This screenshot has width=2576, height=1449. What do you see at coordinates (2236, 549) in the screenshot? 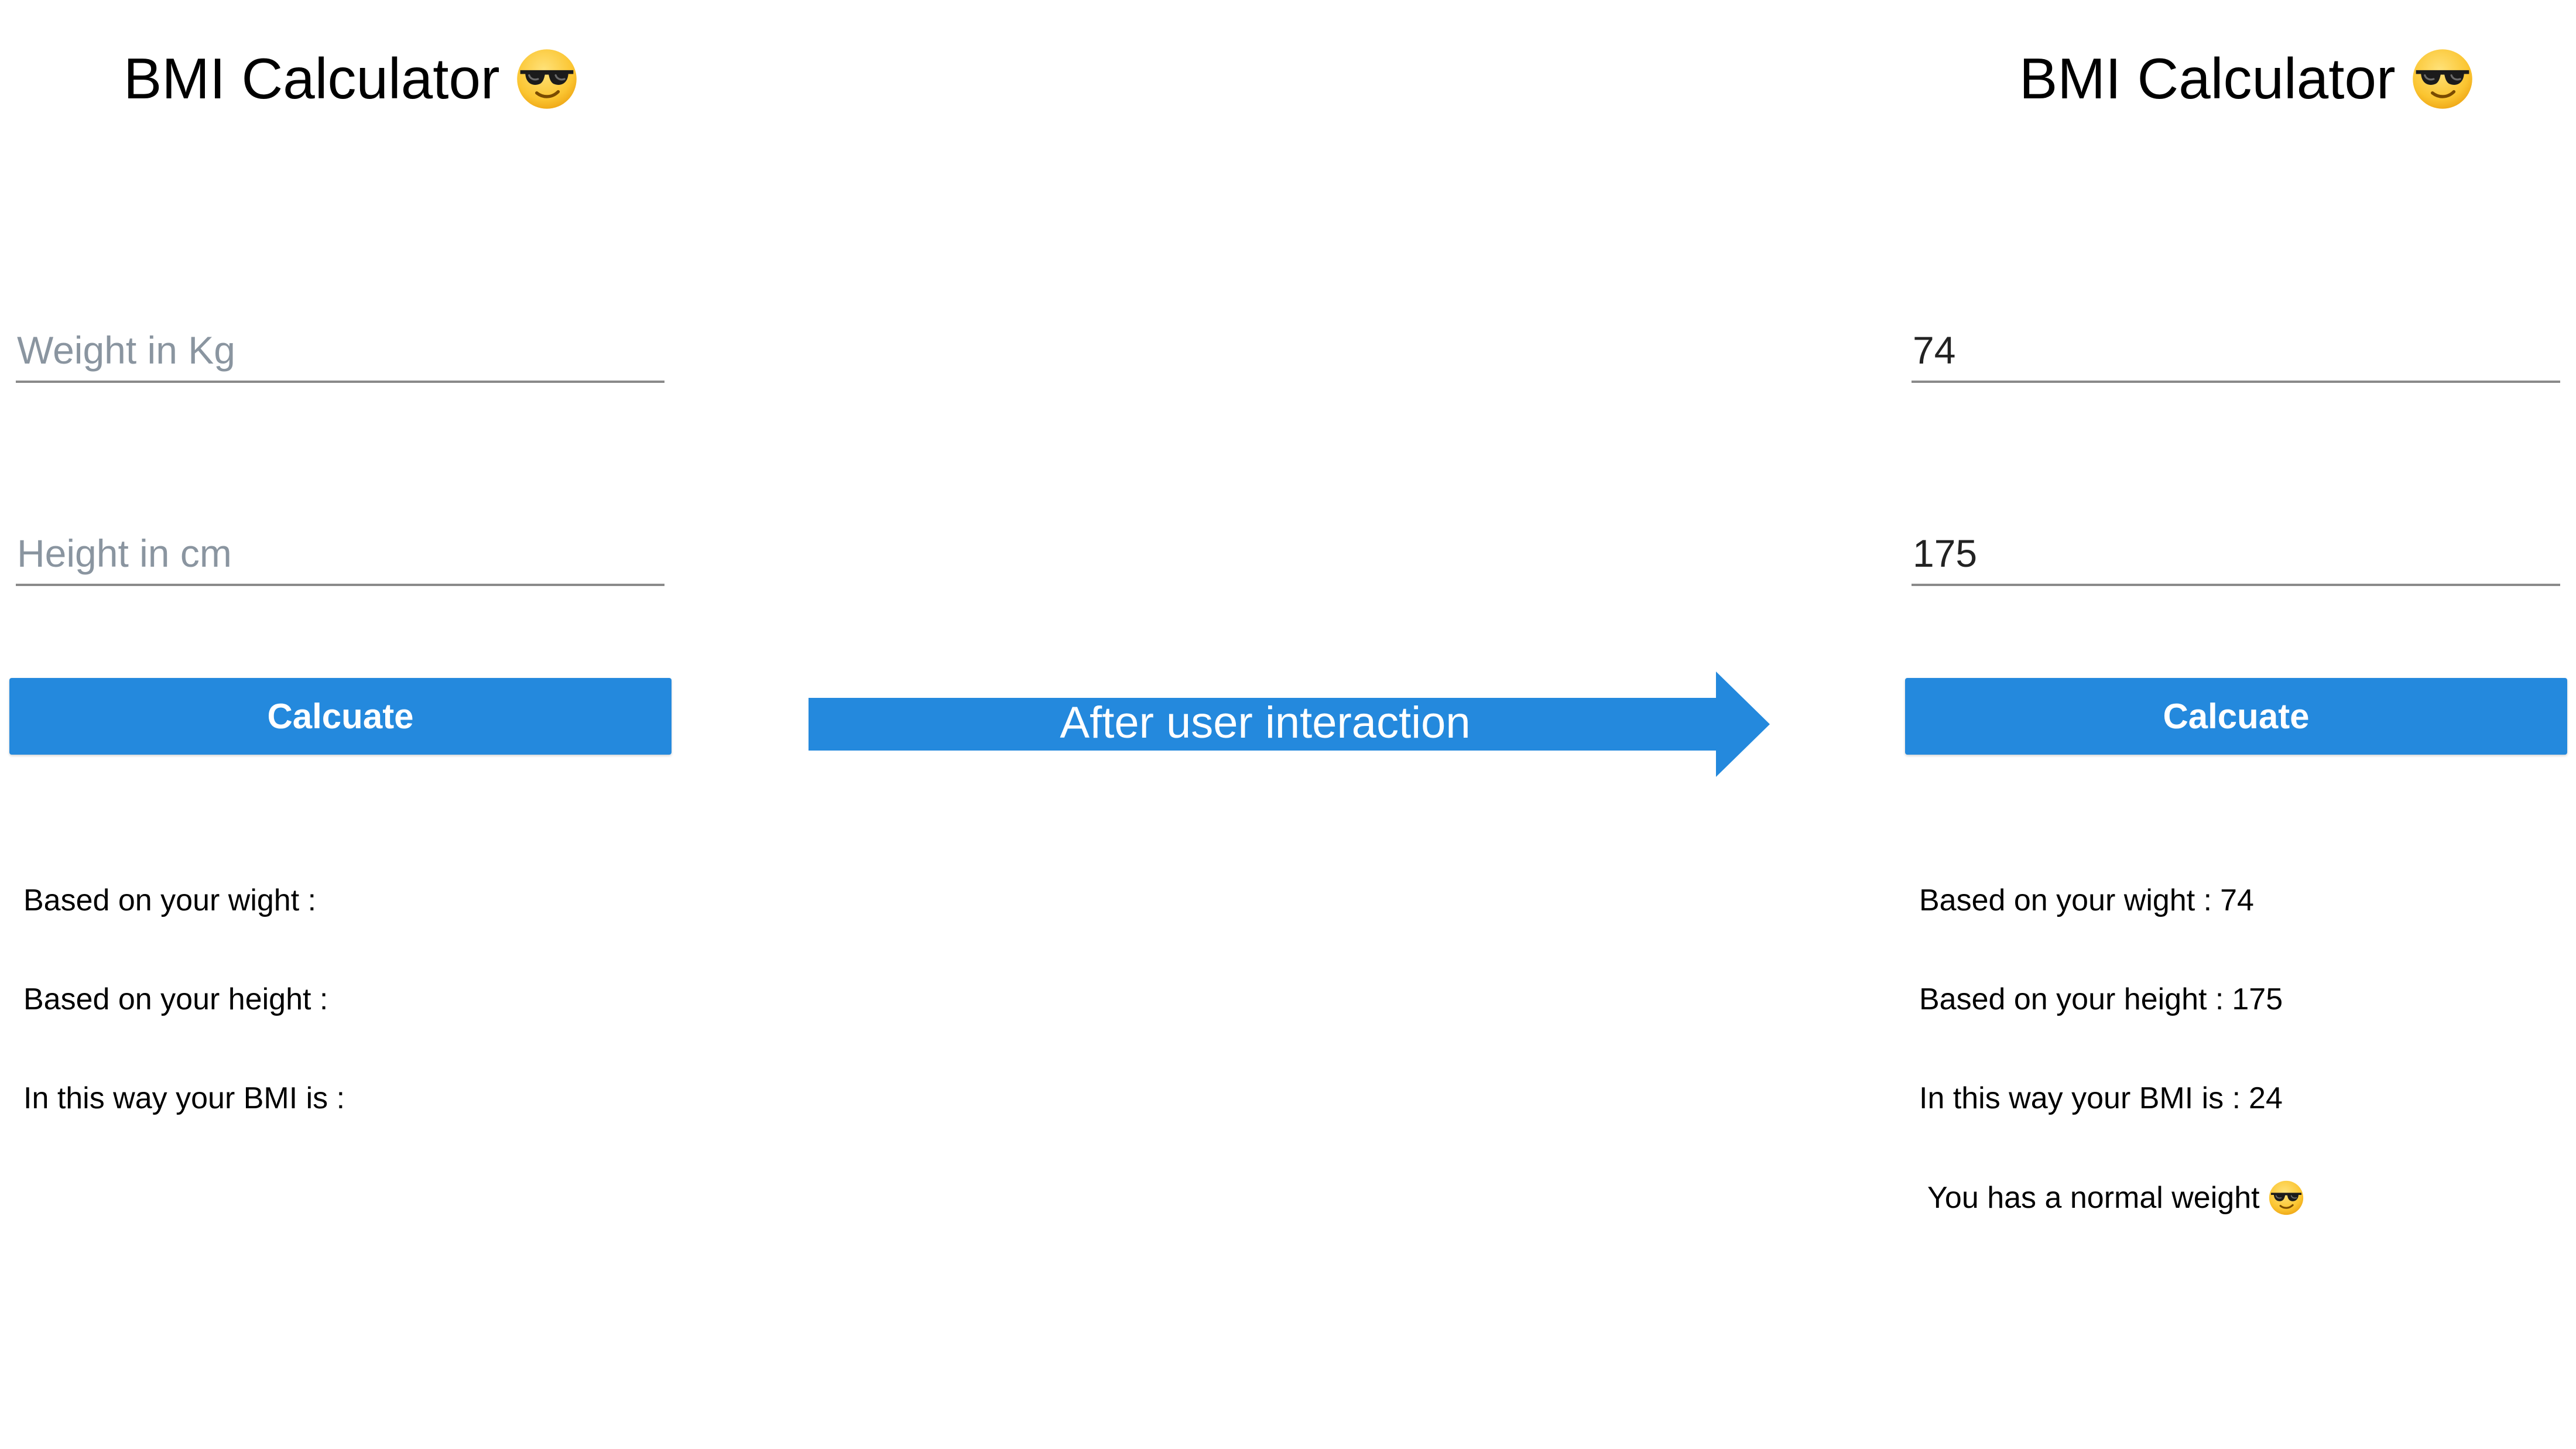
I see `height-input: 175` at bounding box center [2236, 549].